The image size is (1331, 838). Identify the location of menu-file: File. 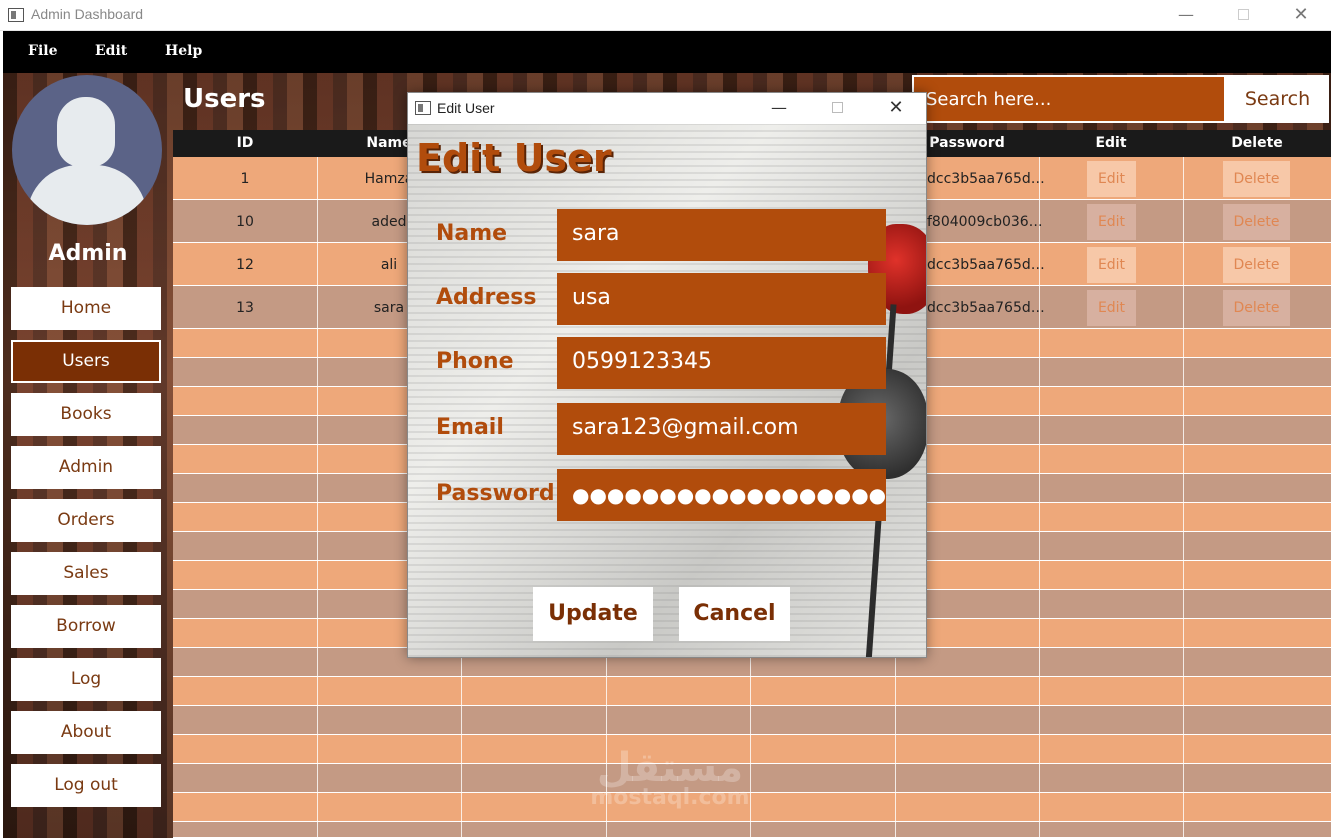
(42, 51).